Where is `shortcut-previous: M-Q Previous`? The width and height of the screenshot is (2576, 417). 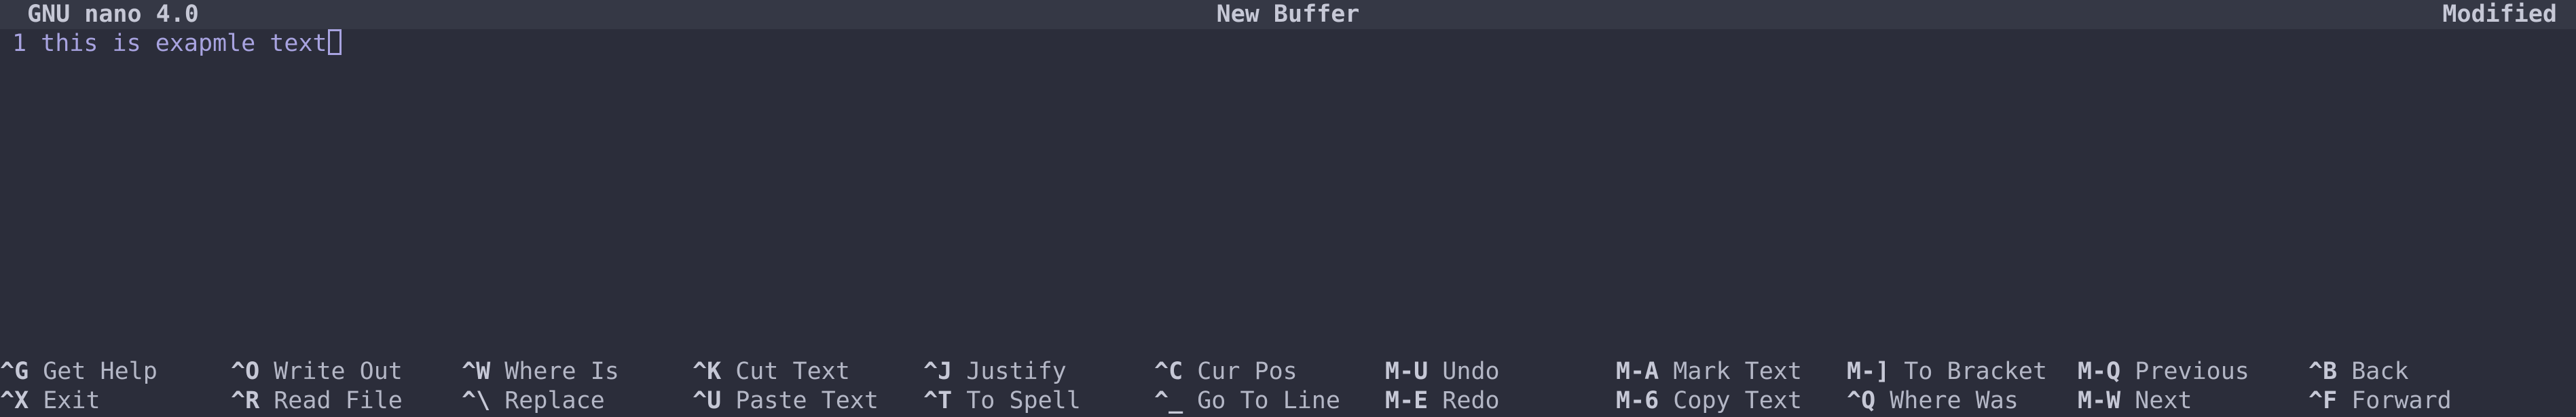
shortcut-previous: M-Q Previous is located at coordinates (2163, 371).